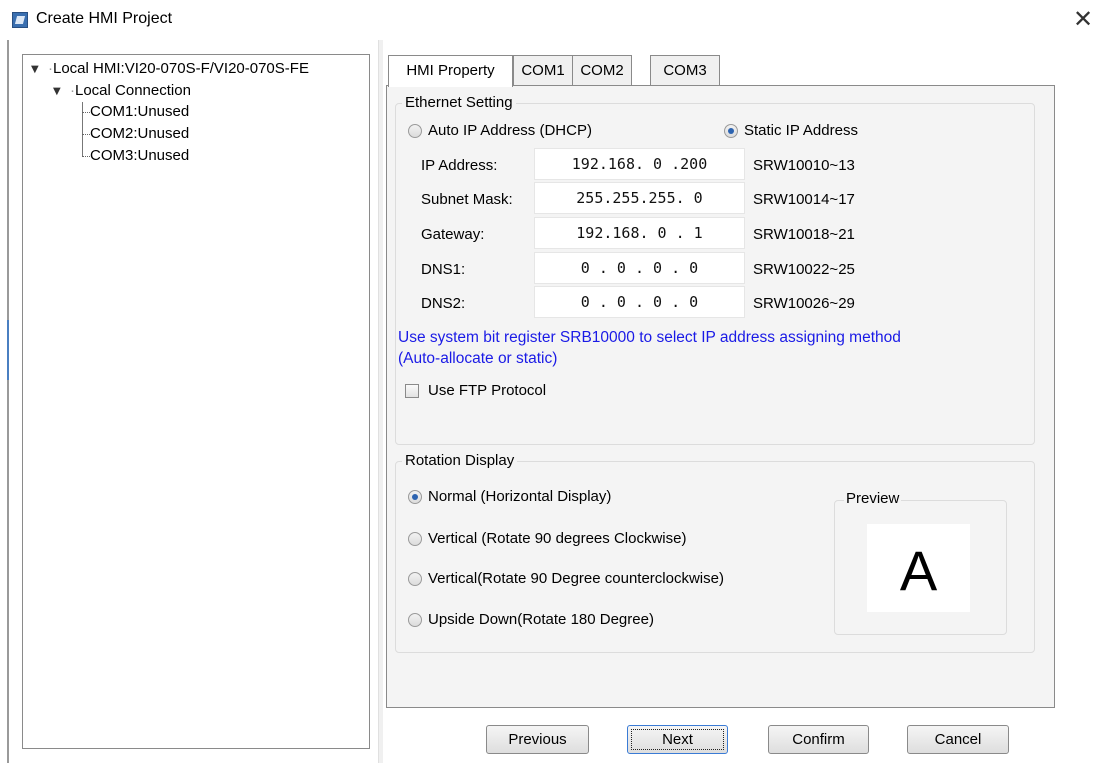  I want to click on tree-item-com1: COM1:Unused, so click(139, 112).